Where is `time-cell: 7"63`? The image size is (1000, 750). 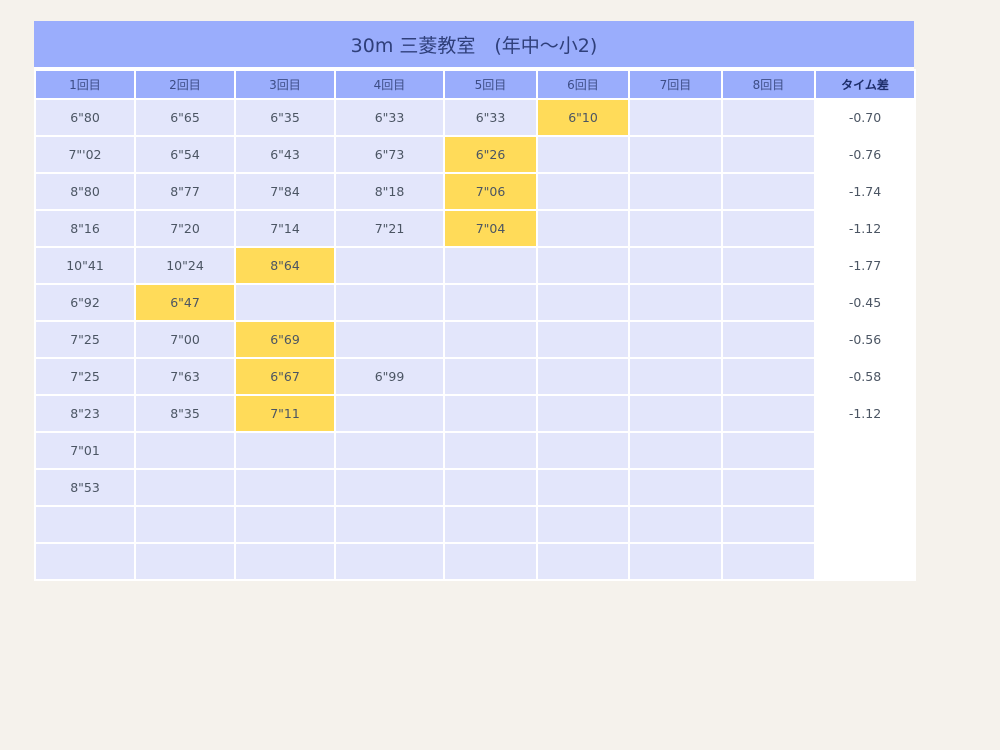 time-cell: 7"63 is located at coordinates (185, 376).